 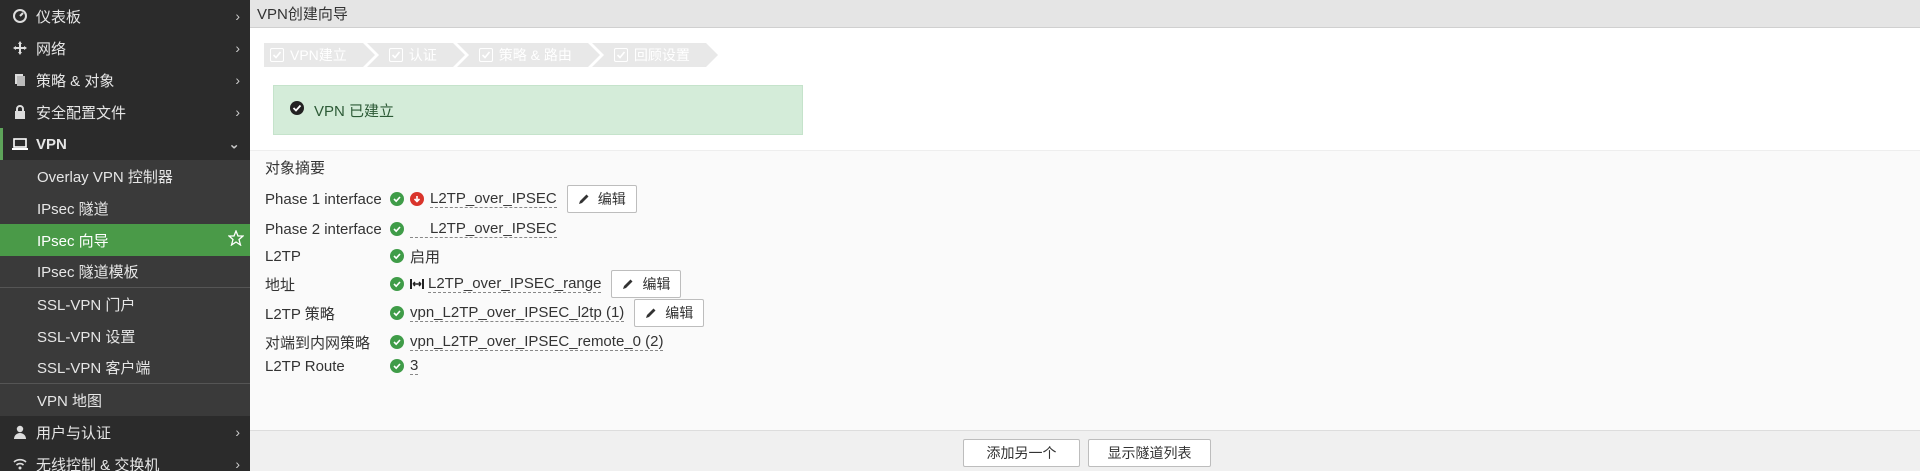 I want to click on sidebar-item-label: SSL-VPN 设置, so click(x=86, y=337).